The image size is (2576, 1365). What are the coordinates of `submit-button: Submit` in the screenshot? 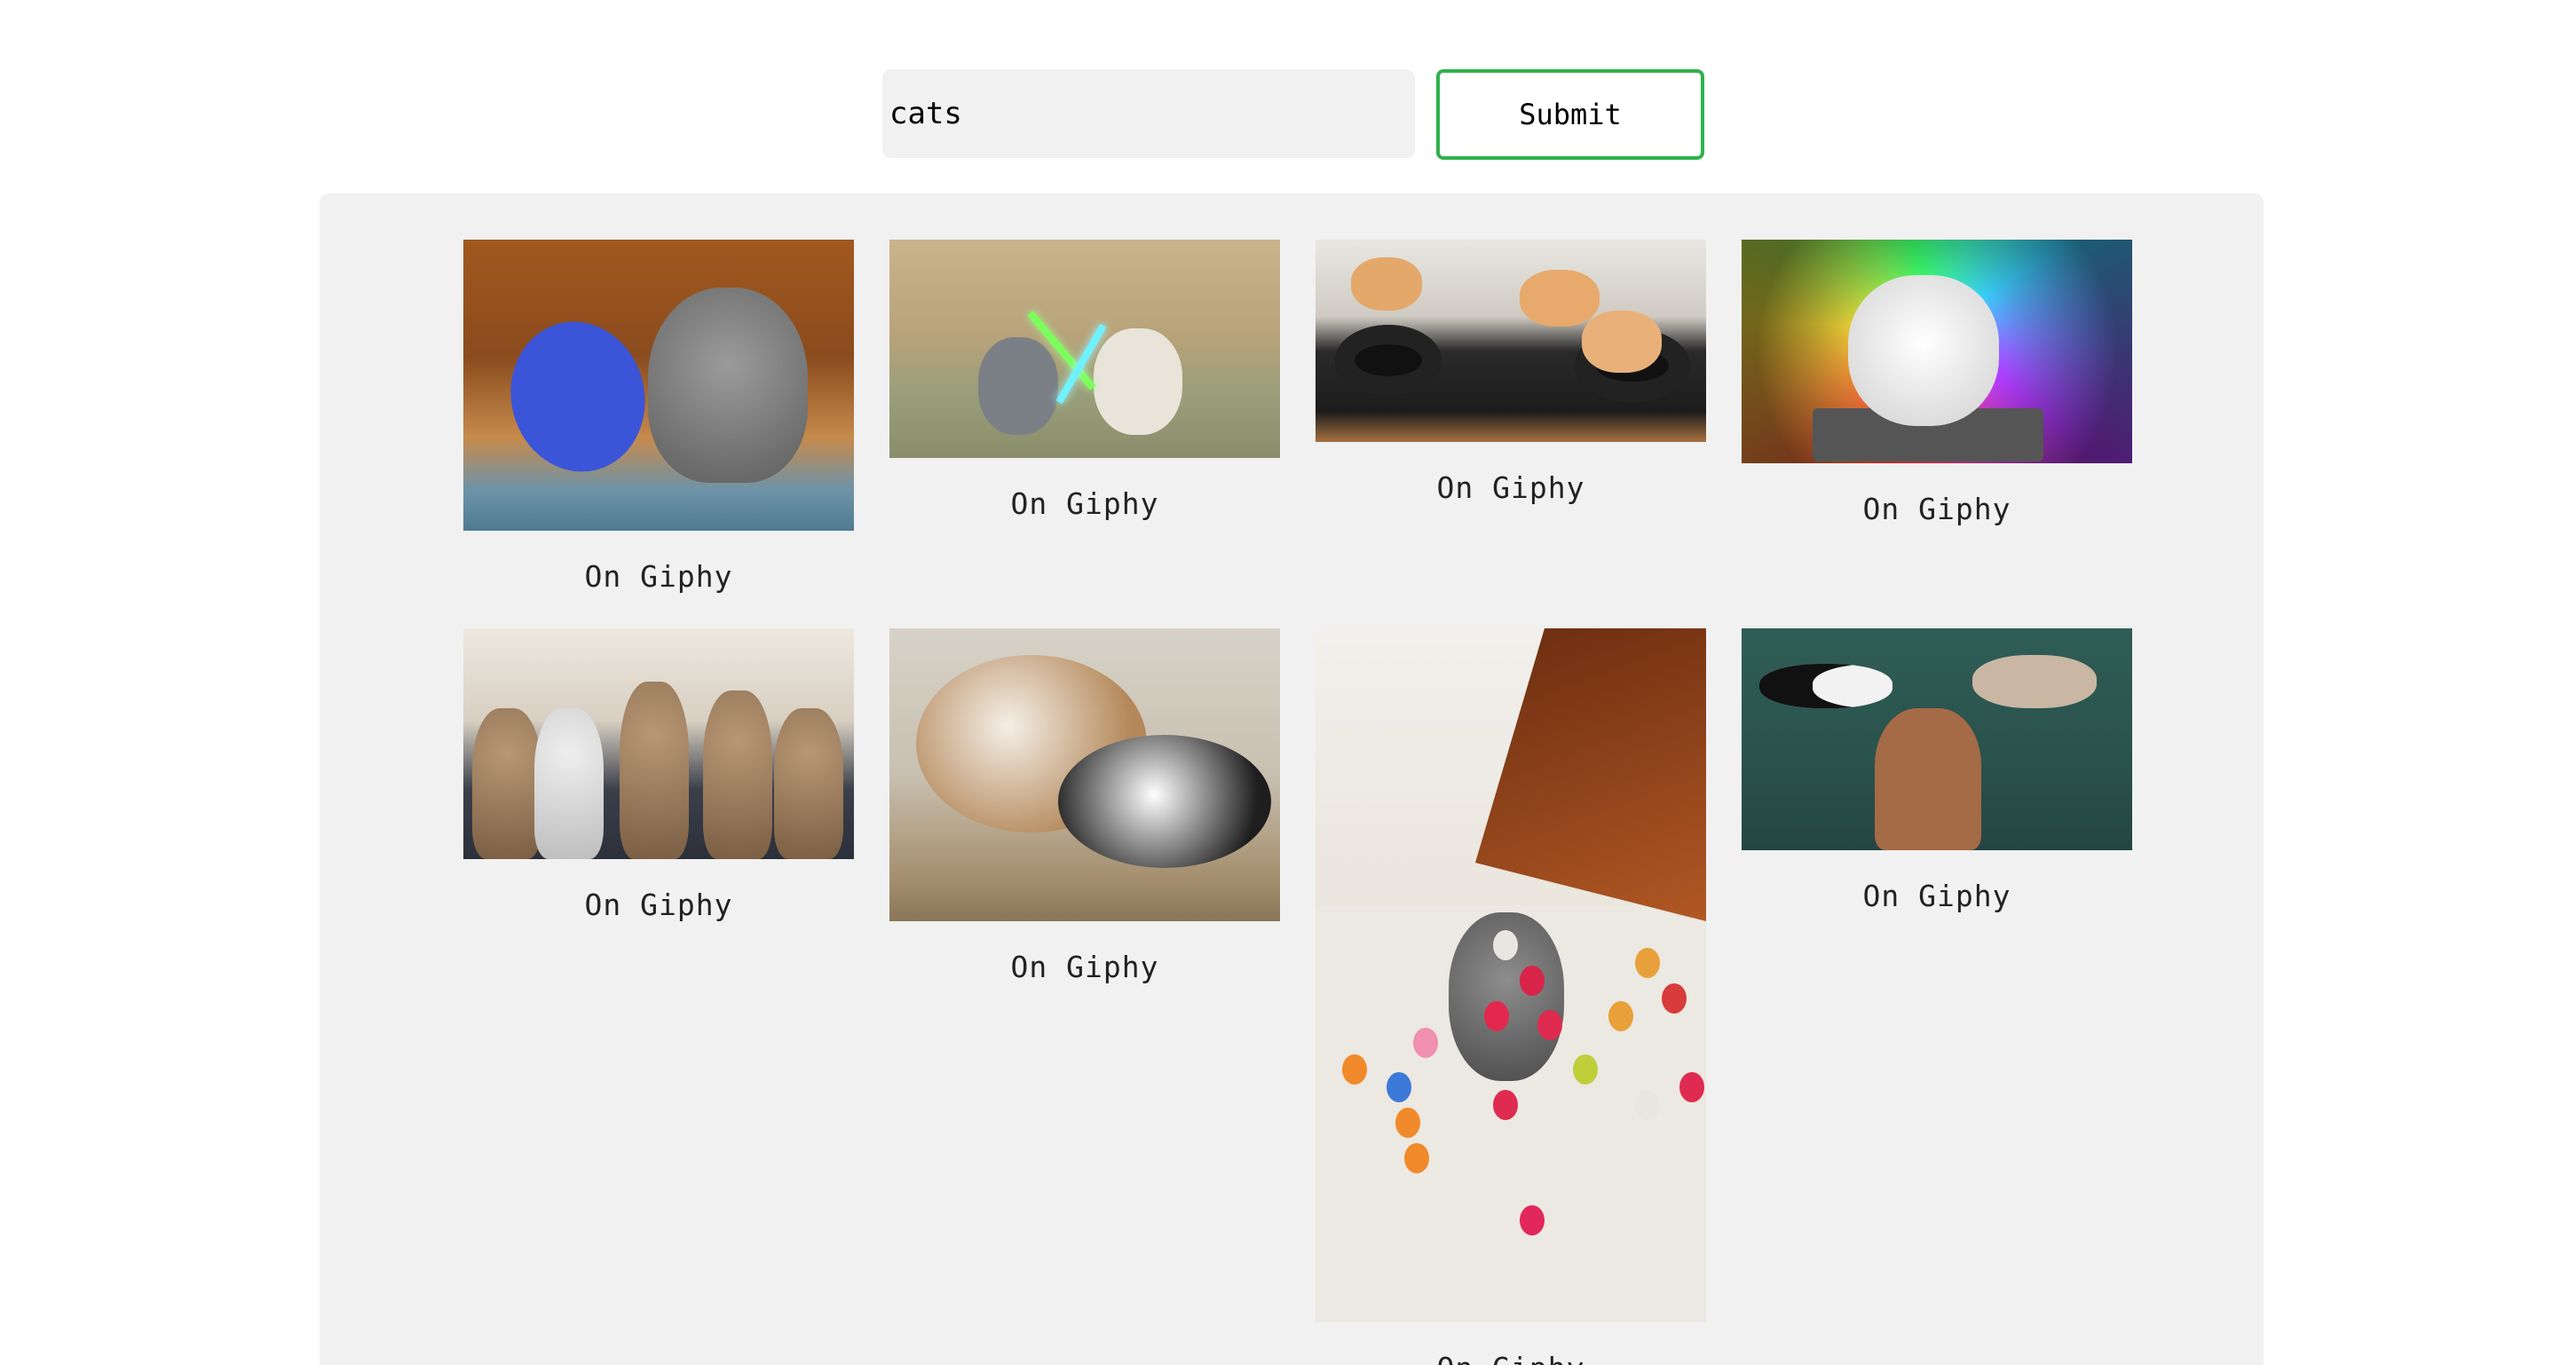 It's located at (1570, 114).